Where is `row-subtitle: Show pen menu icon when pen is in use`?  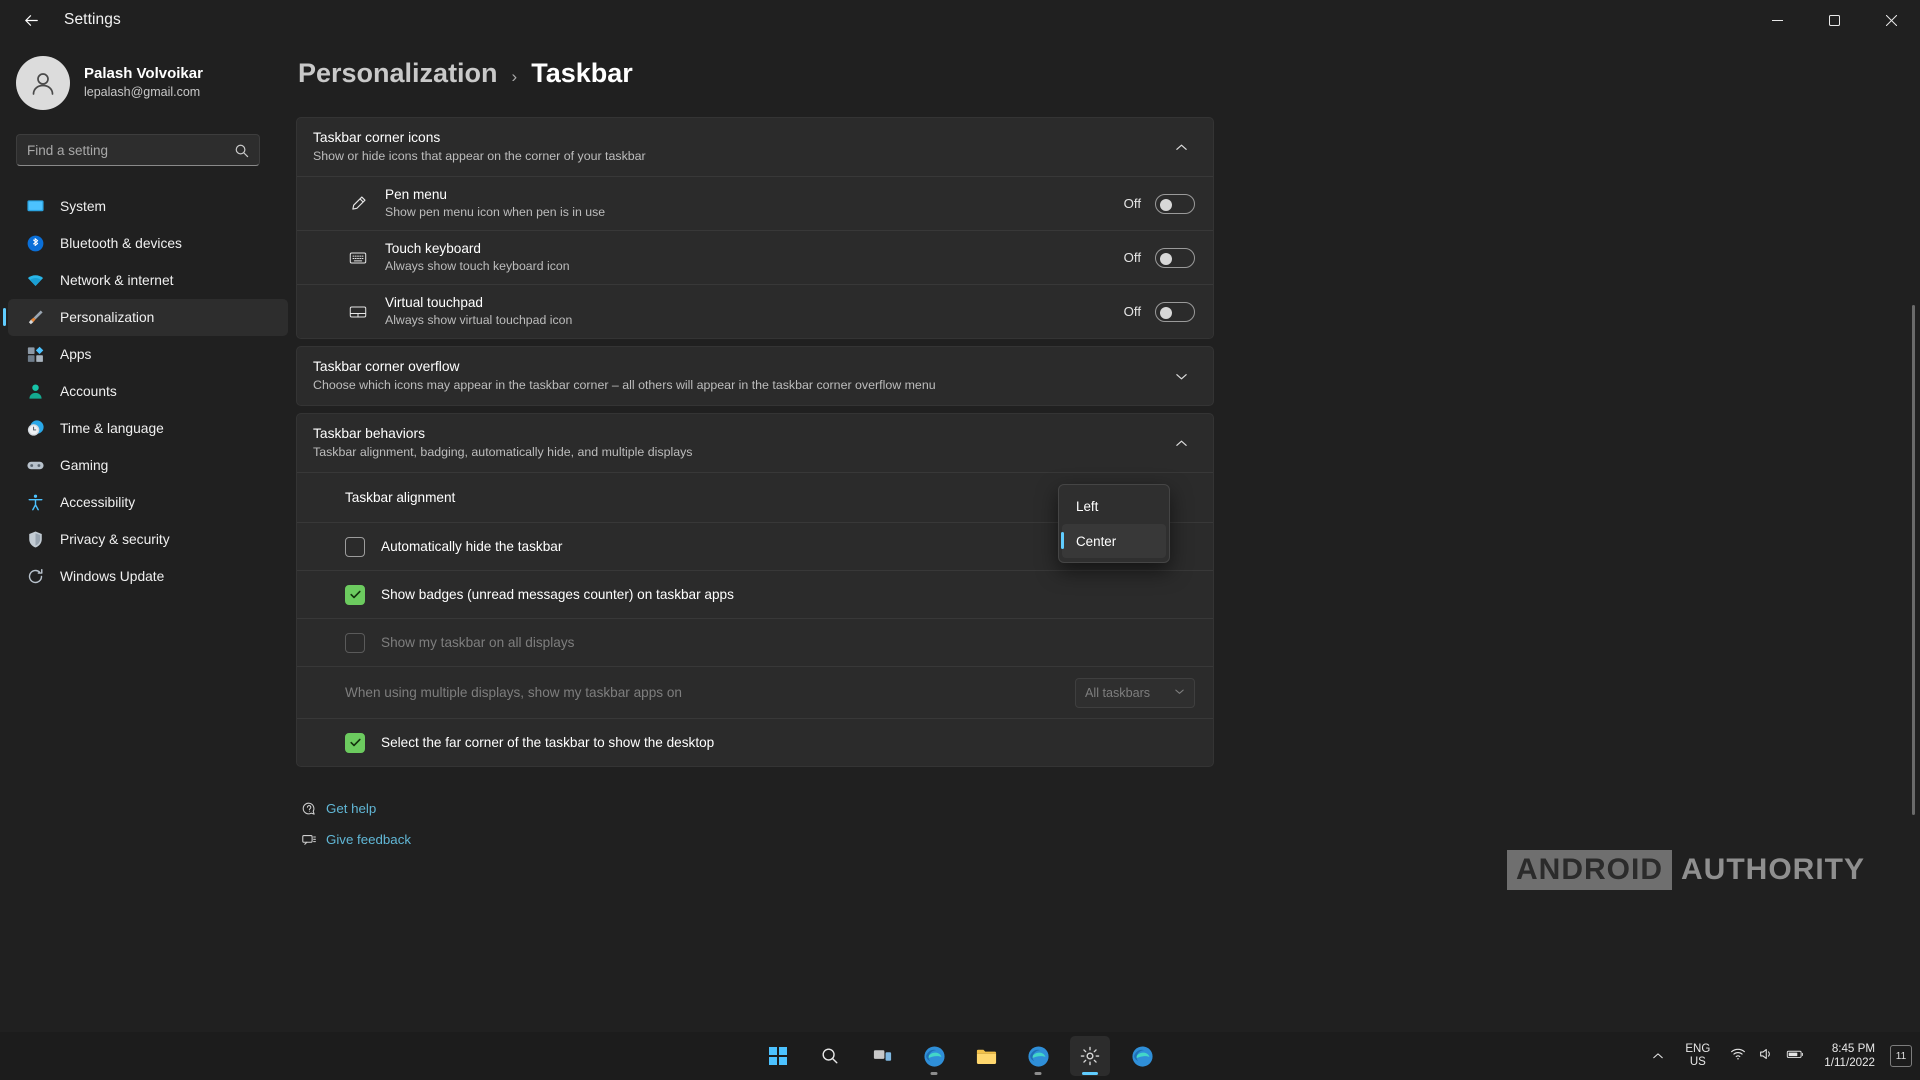 row-subtitle: Show pen menu icon when pen is in use is located at coordinates (495, 212).